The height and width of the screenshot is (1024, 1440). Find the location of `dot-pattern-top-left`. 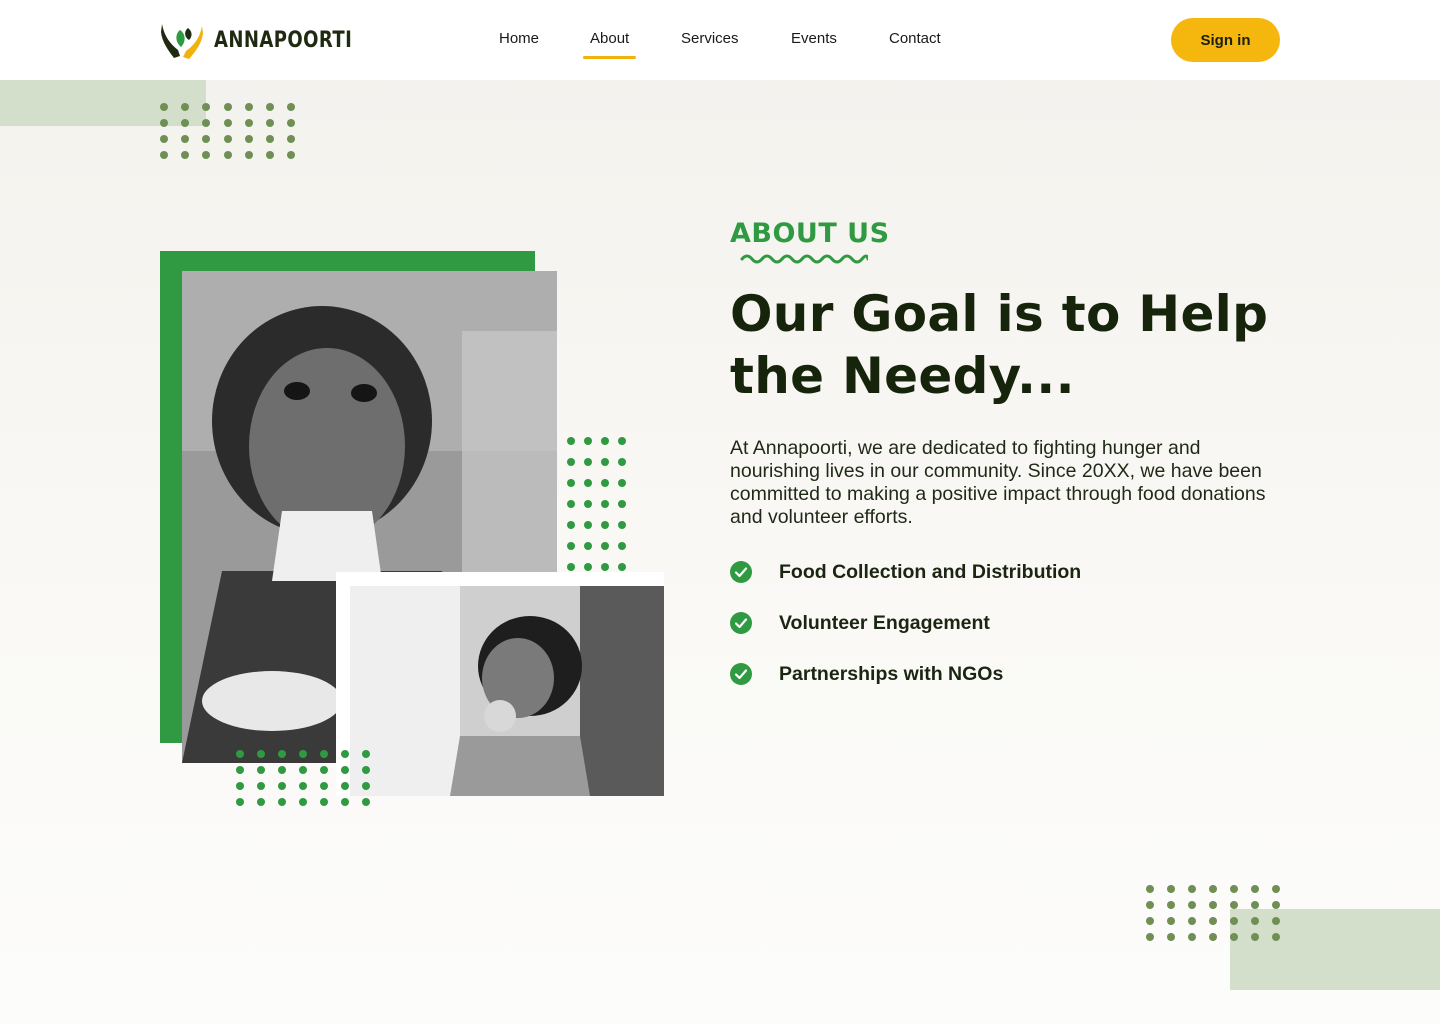

dot-pattern-top-left is located at coordinates (228, 131).